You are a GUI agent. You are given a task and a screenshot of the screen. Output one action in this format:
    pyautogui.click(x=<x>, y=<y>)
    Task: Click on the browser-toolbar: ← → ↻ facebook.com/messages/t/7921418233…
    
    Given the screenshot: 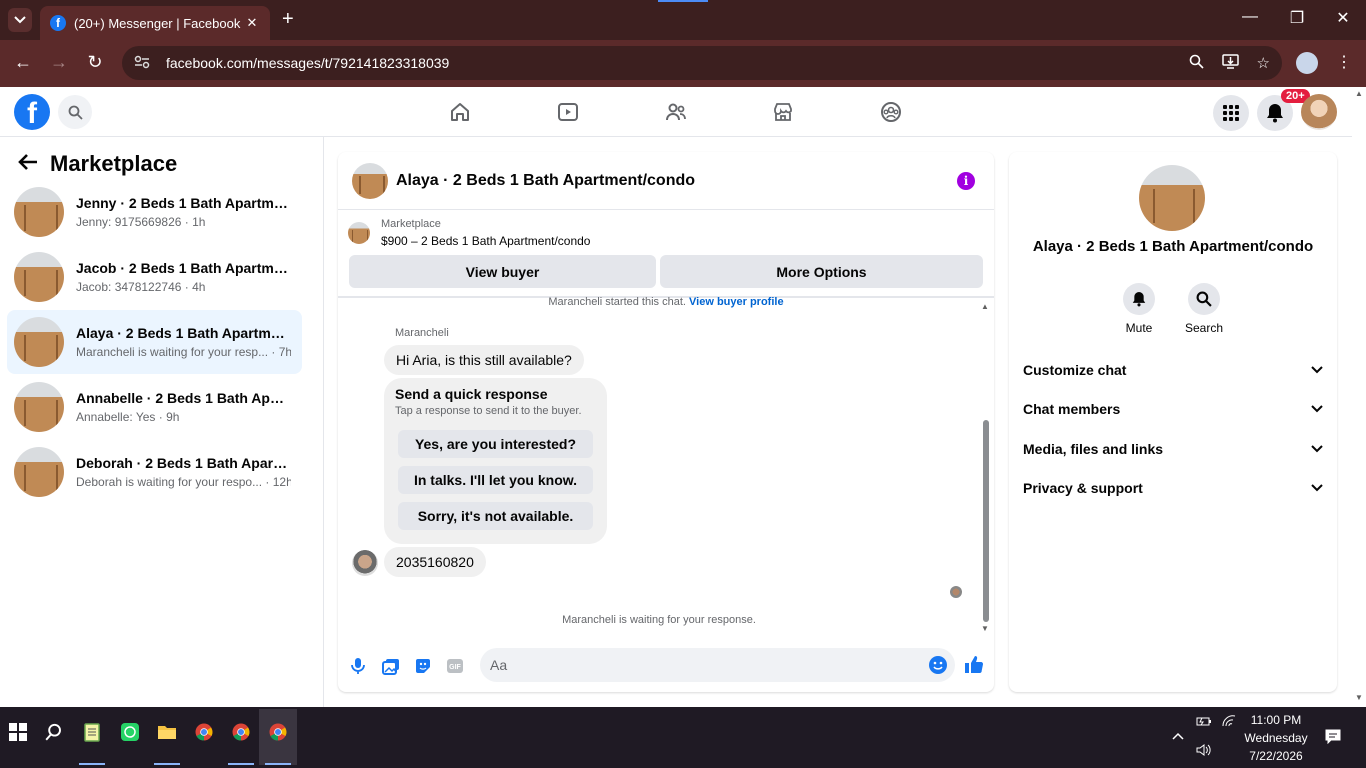 What is the action you would take?
    pyautogui.click(x=683, y=63)
    